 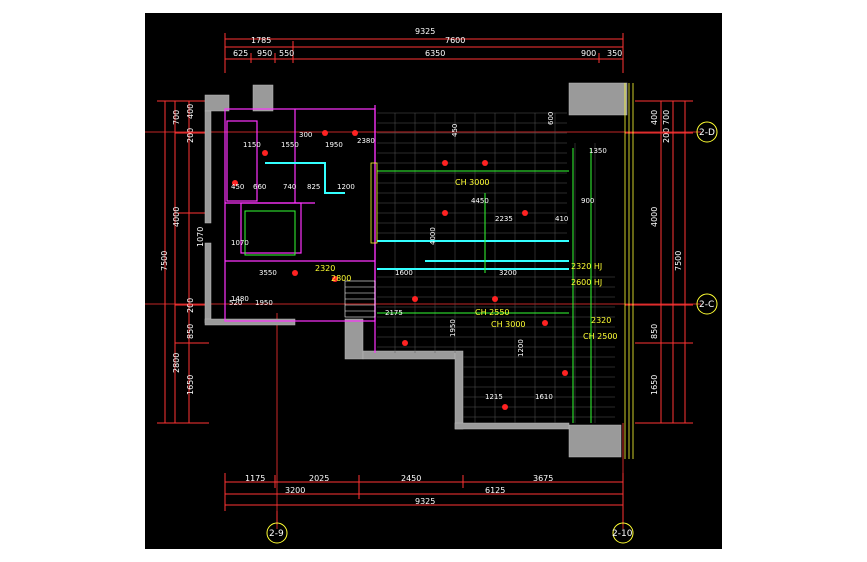 What do you see at coordinates (190, 111) in the screenshot?
I see `left-dim-400: 400` at bounding box center [190, 111].